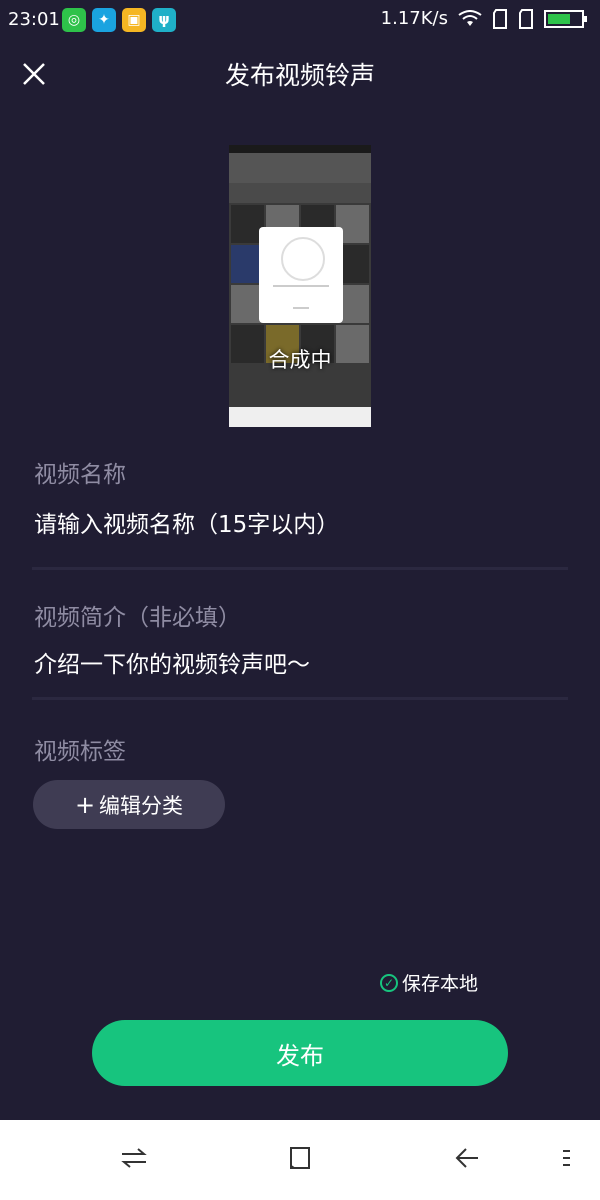 The width and height of the screenshot is (600, 1200). Describe the element at coordinates (74, 20) in the screenshot. I see `message-app-icon: ◎` at that location.